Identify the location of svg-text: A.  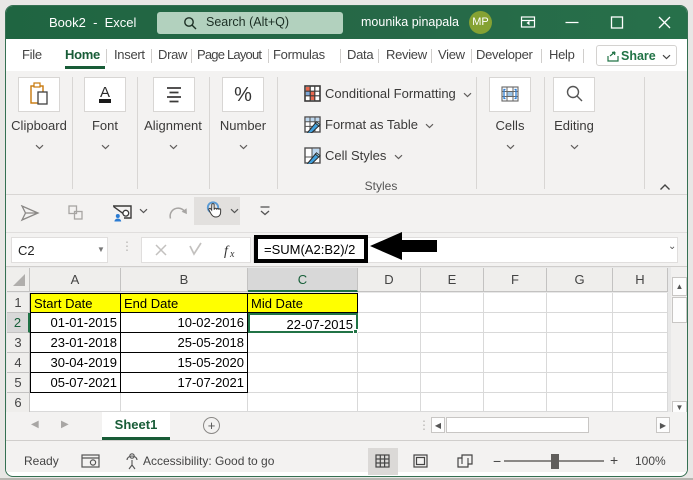
(105, 92).